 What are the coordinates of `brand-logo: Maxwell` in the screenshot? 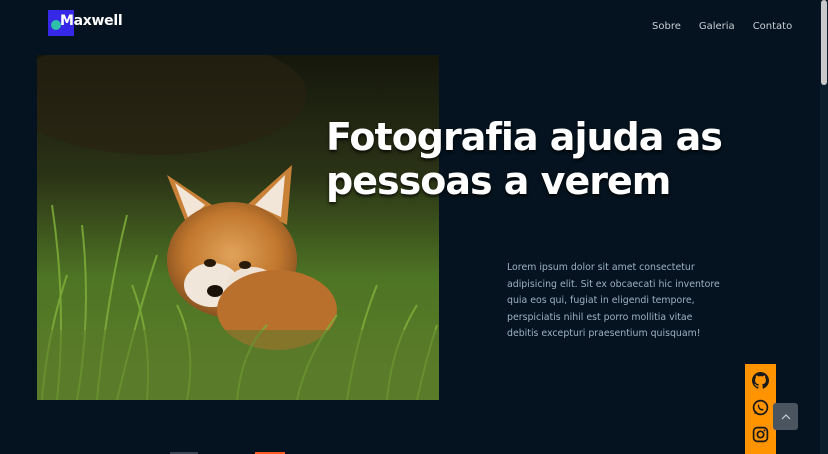 It's located at (85, 23).